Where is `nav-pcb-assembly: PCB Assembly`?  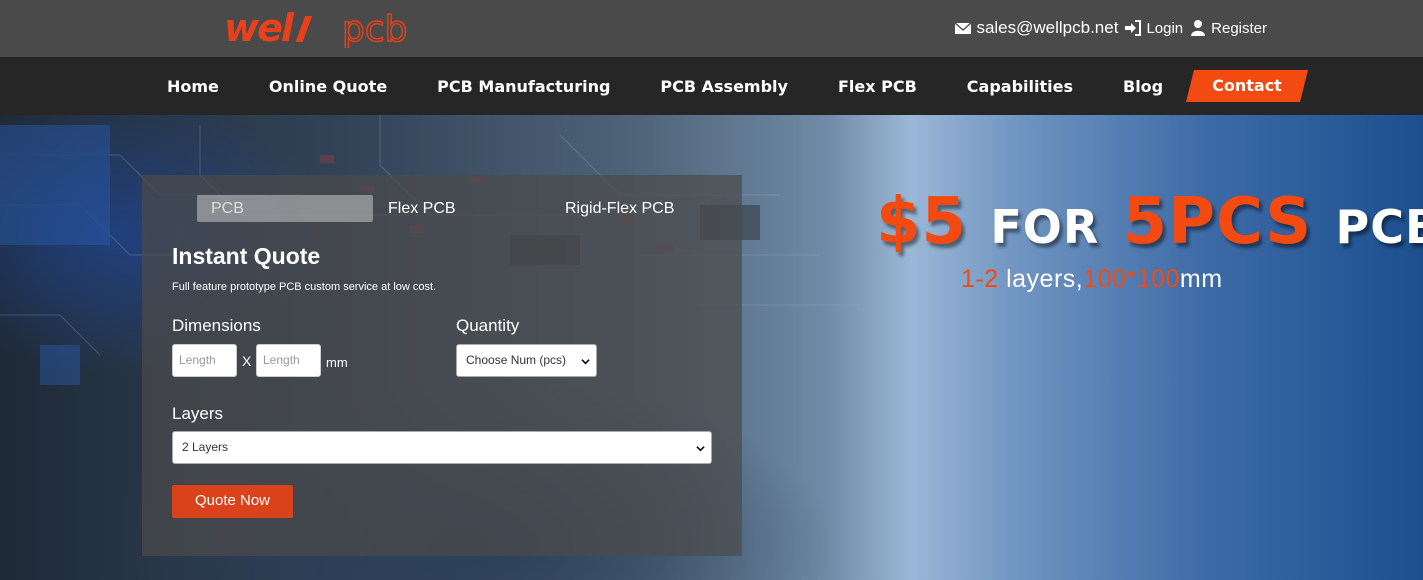
nav-pcb-assembly: PCB Assembly is located at coordinates (724, 86).